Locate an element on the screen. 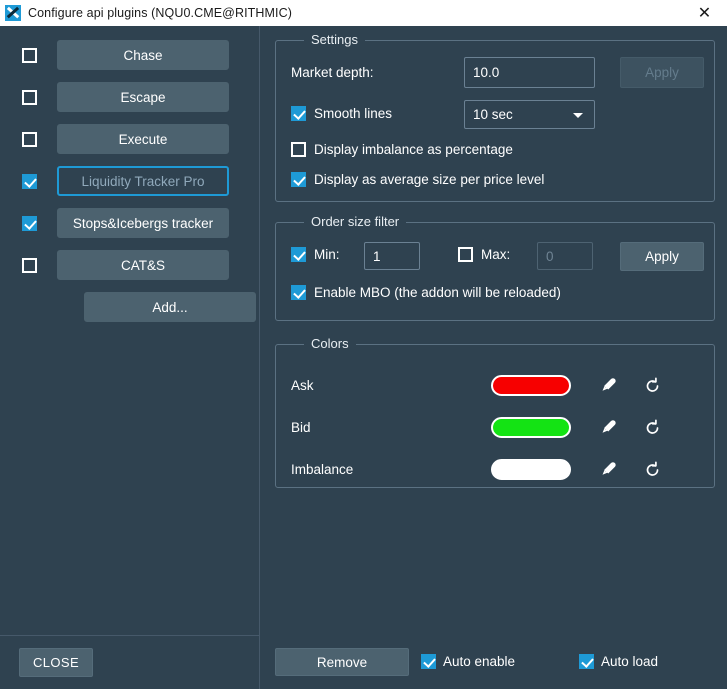 This screenshot has width=727, height=689. imbalance-percentage-label: Display imbalance as percentage is located at coordinates (413, 149).